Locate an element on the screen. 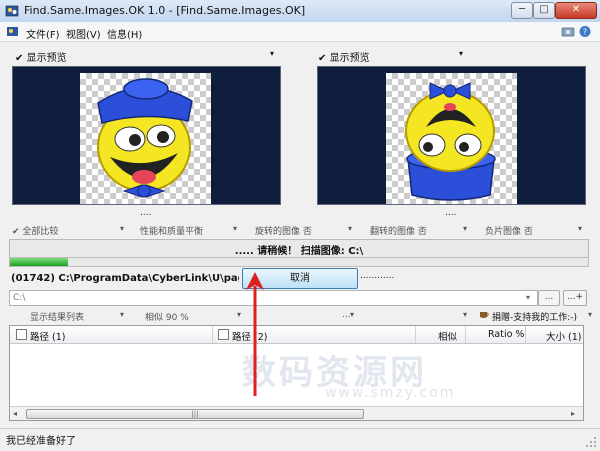 The image size is (600, 451). compare-all-option: ✔ 全部比较 is located at coordinates (35, 230).